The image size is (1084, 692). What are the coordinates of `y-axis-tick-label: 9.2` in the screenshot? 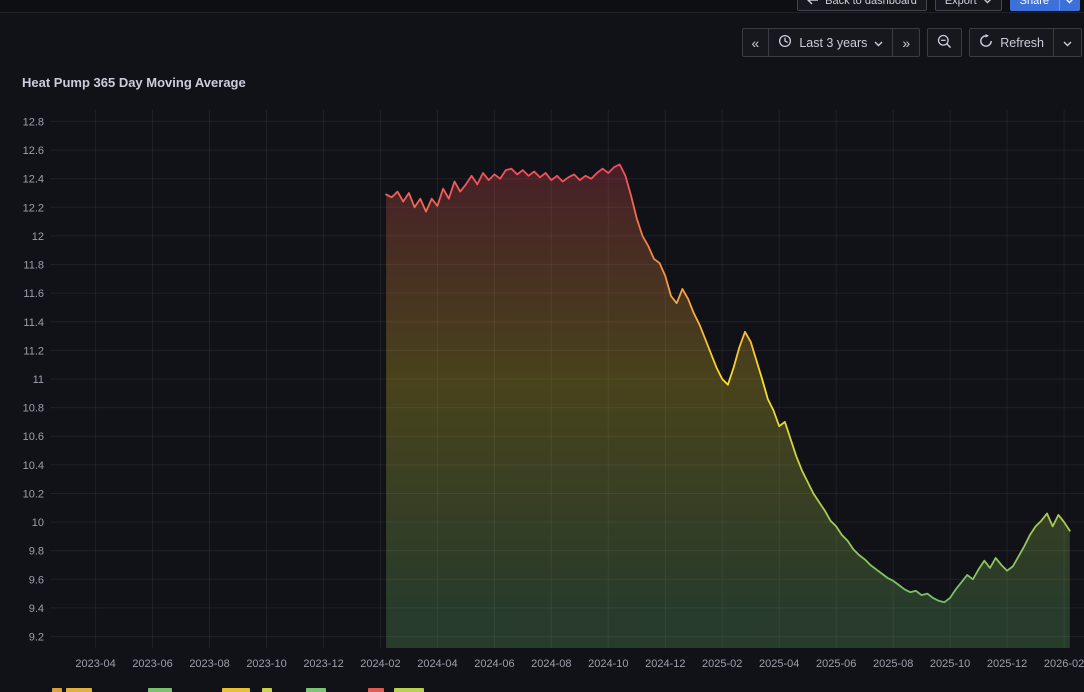 It's located at (36, 638).